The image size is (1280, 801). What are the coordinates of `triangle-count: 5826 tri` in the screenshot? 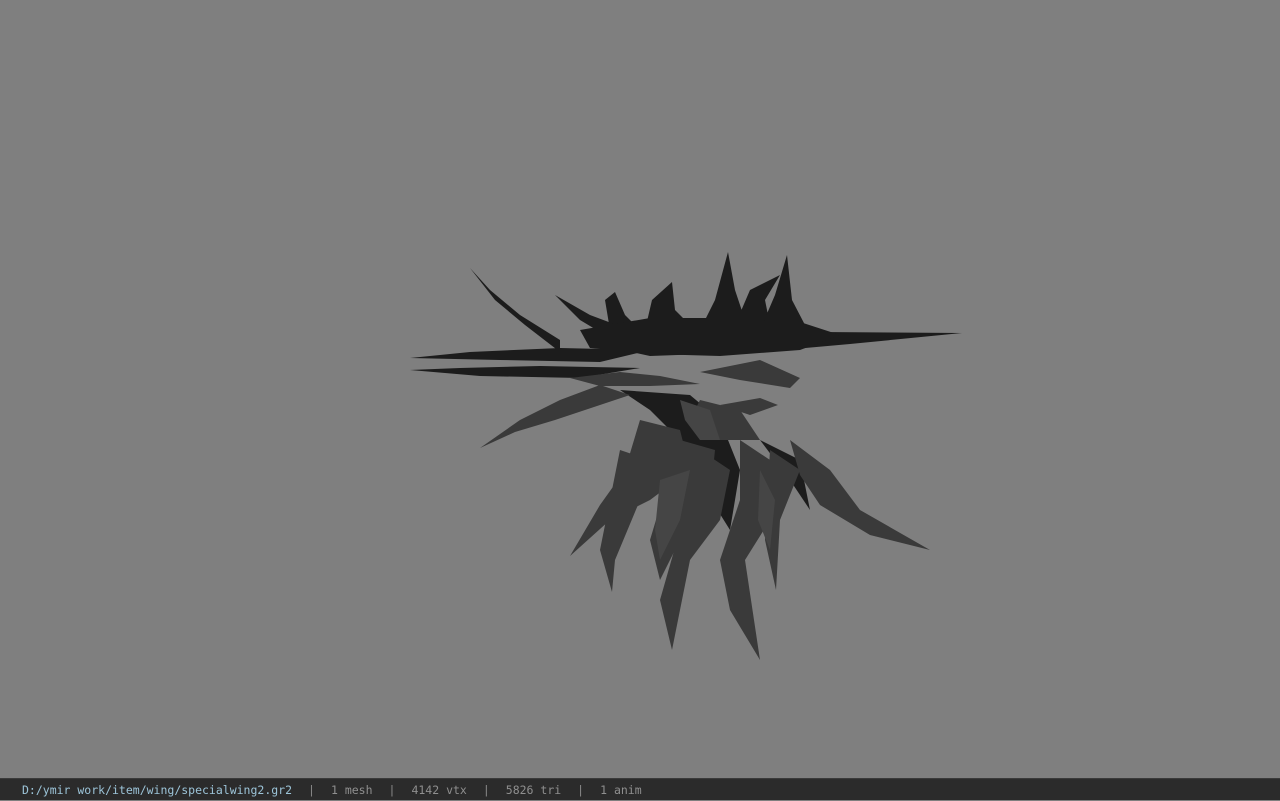 It's located at (533, 789).